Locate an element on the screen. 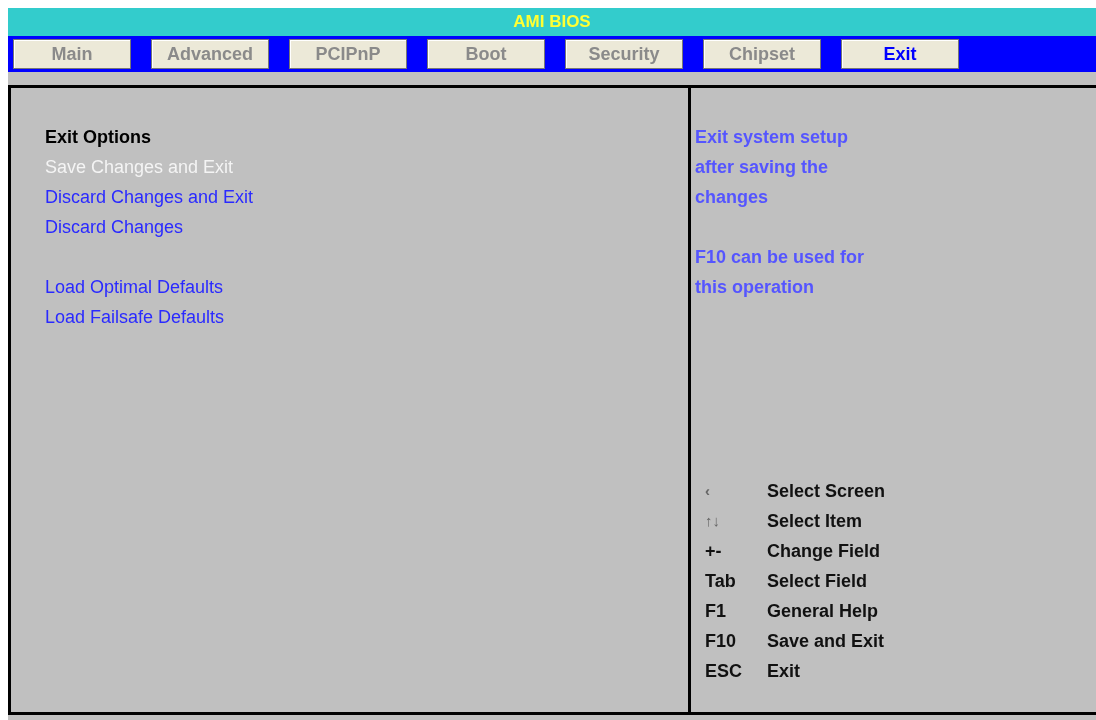 The height and width of the screenshot is (720, 1096). menu-tab: PCIPnP is located at coordinates (348, 54).